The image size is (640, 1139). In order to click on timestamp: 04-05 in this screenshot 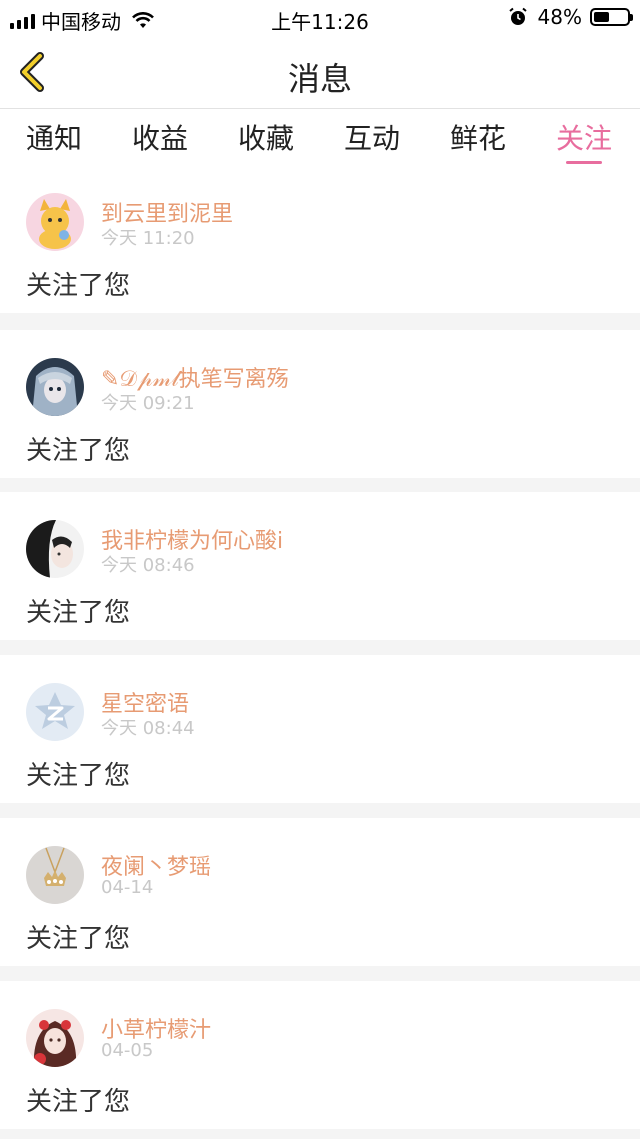, I will do `click(127, 1050)`.